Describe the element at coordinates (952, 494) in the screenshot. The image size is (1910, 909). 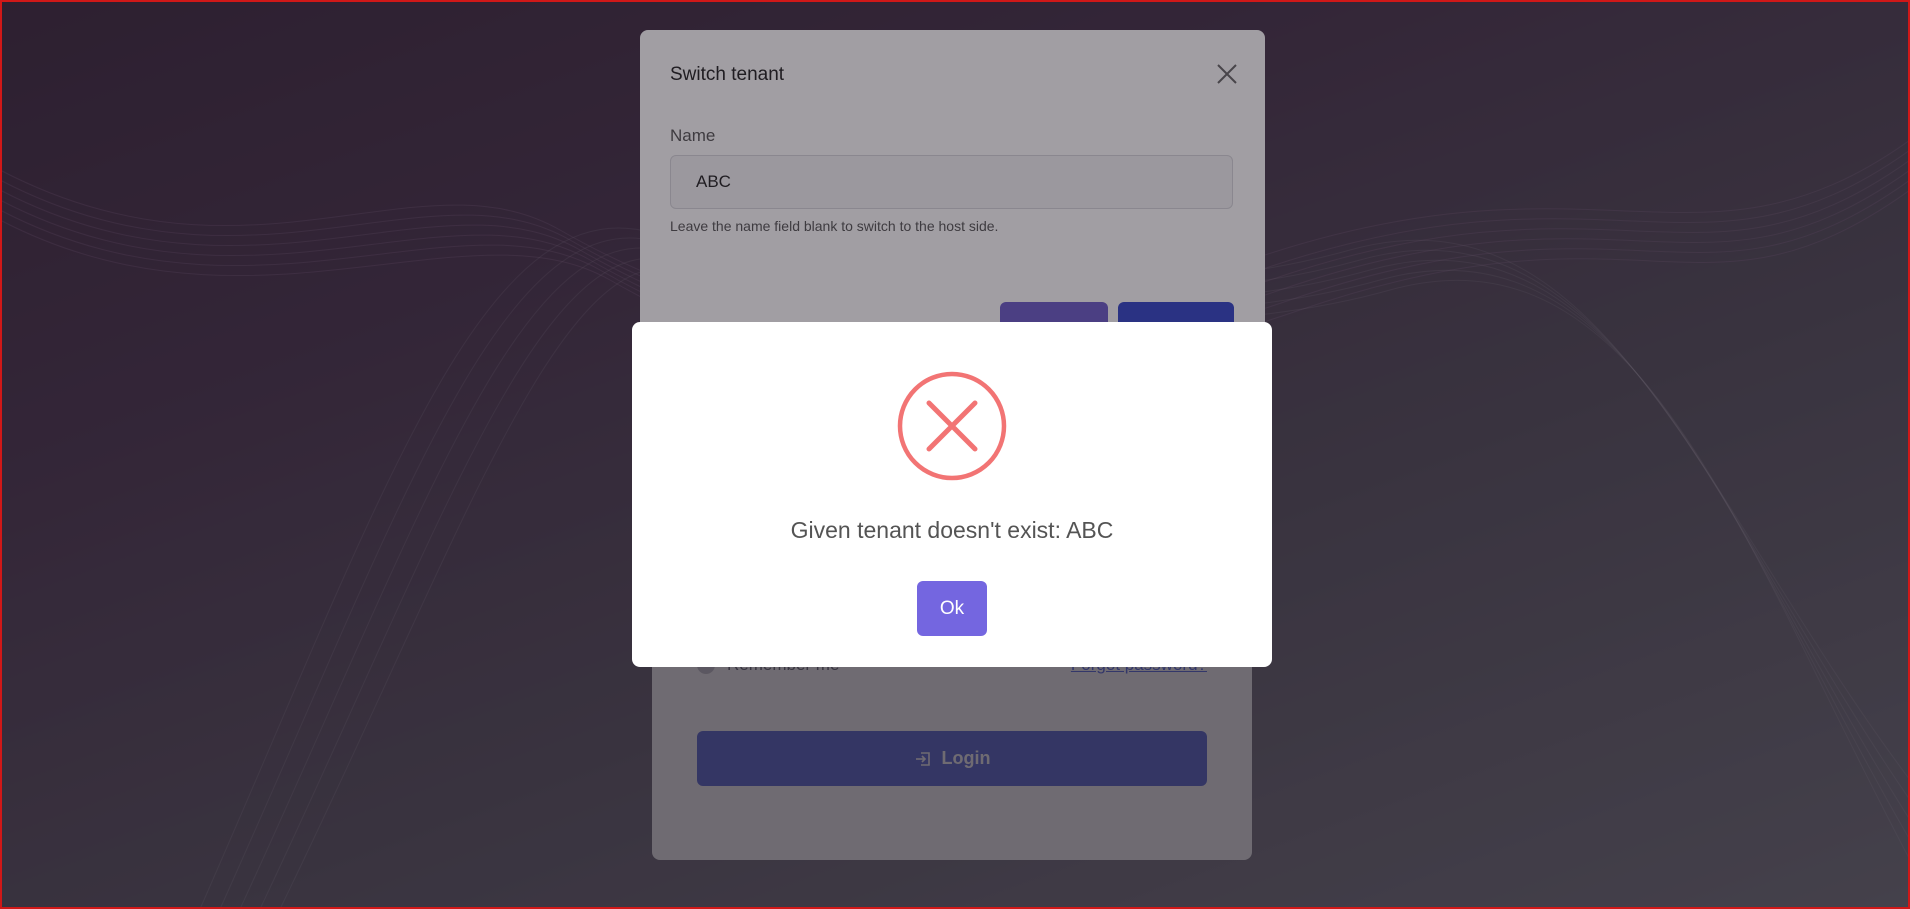
I see `error-dialog: Given tenant doesn't exist: ABC Ok` at that location.